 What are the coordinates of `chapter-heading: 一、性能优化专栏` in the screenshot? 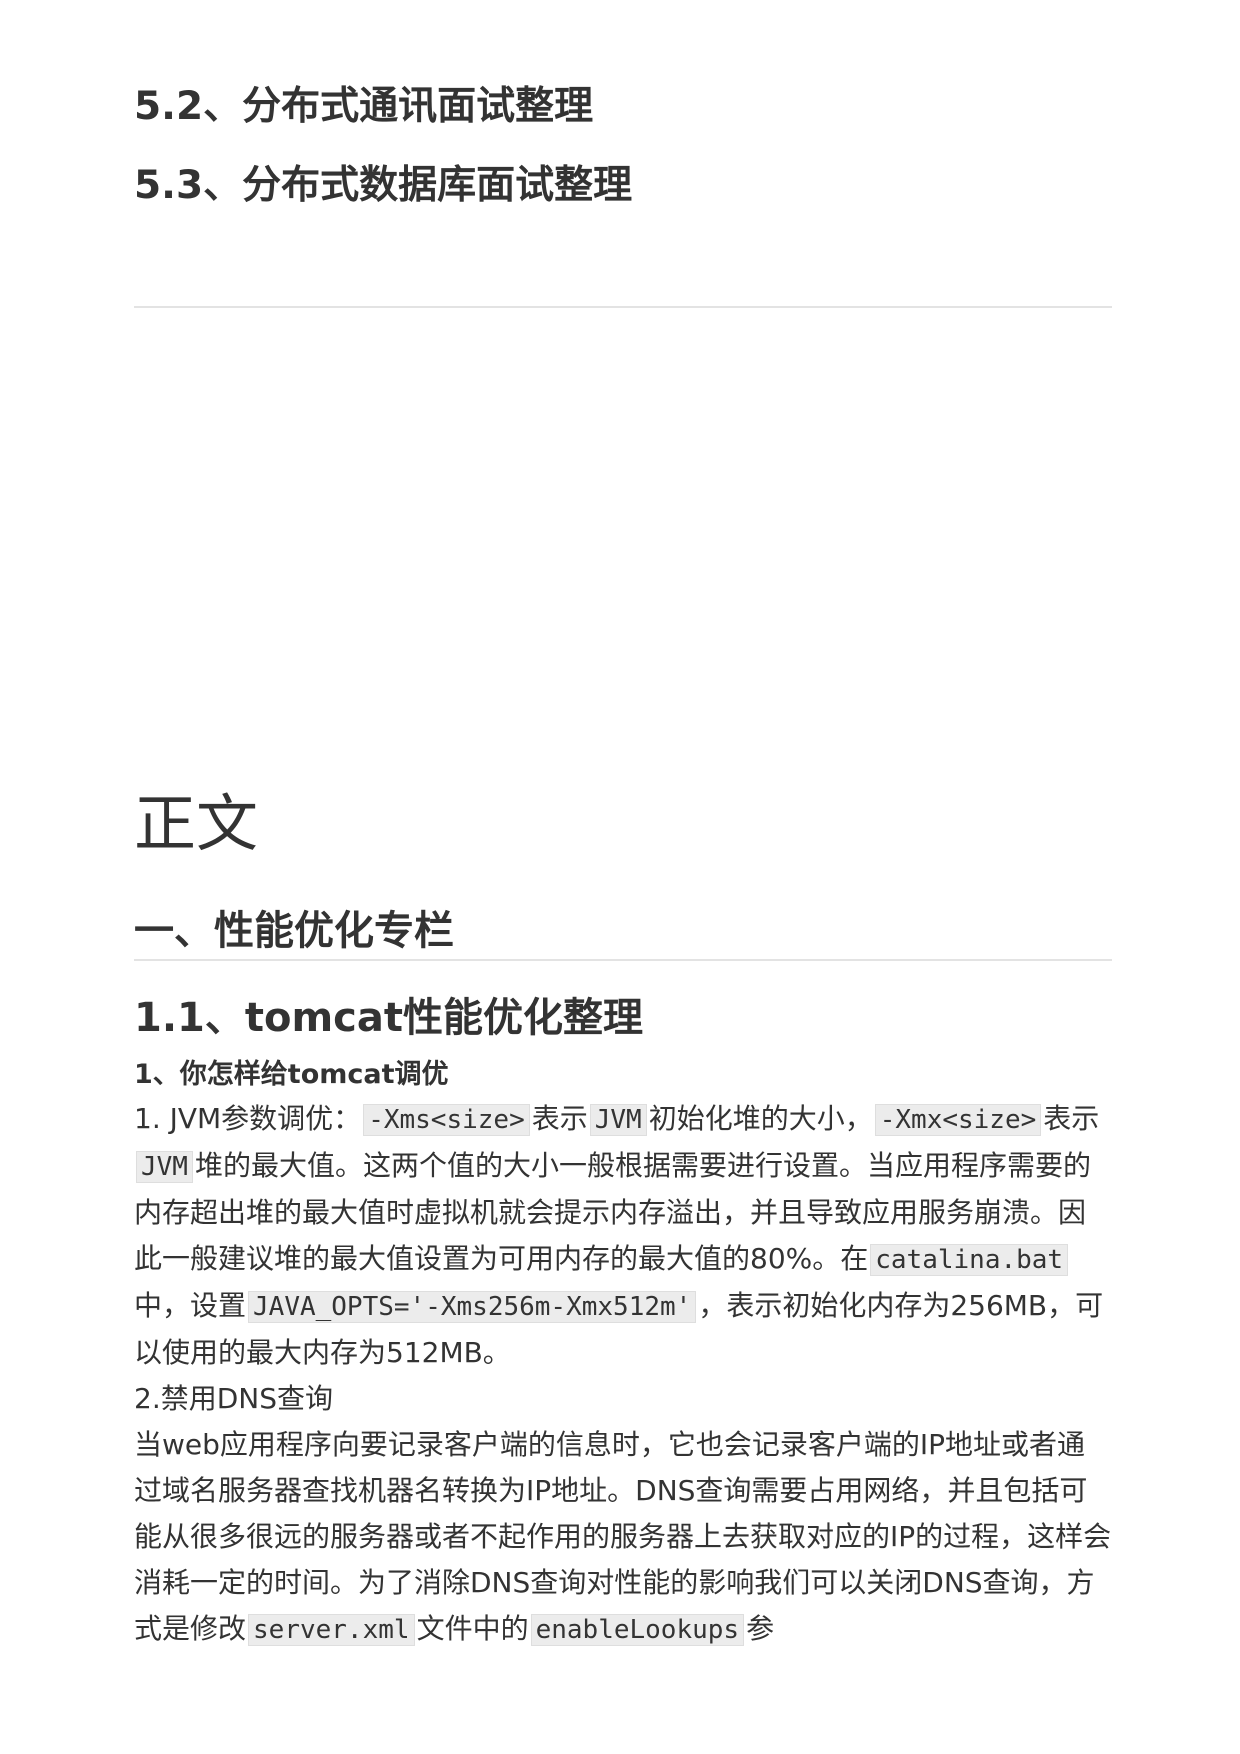 It's located at (294, 931).